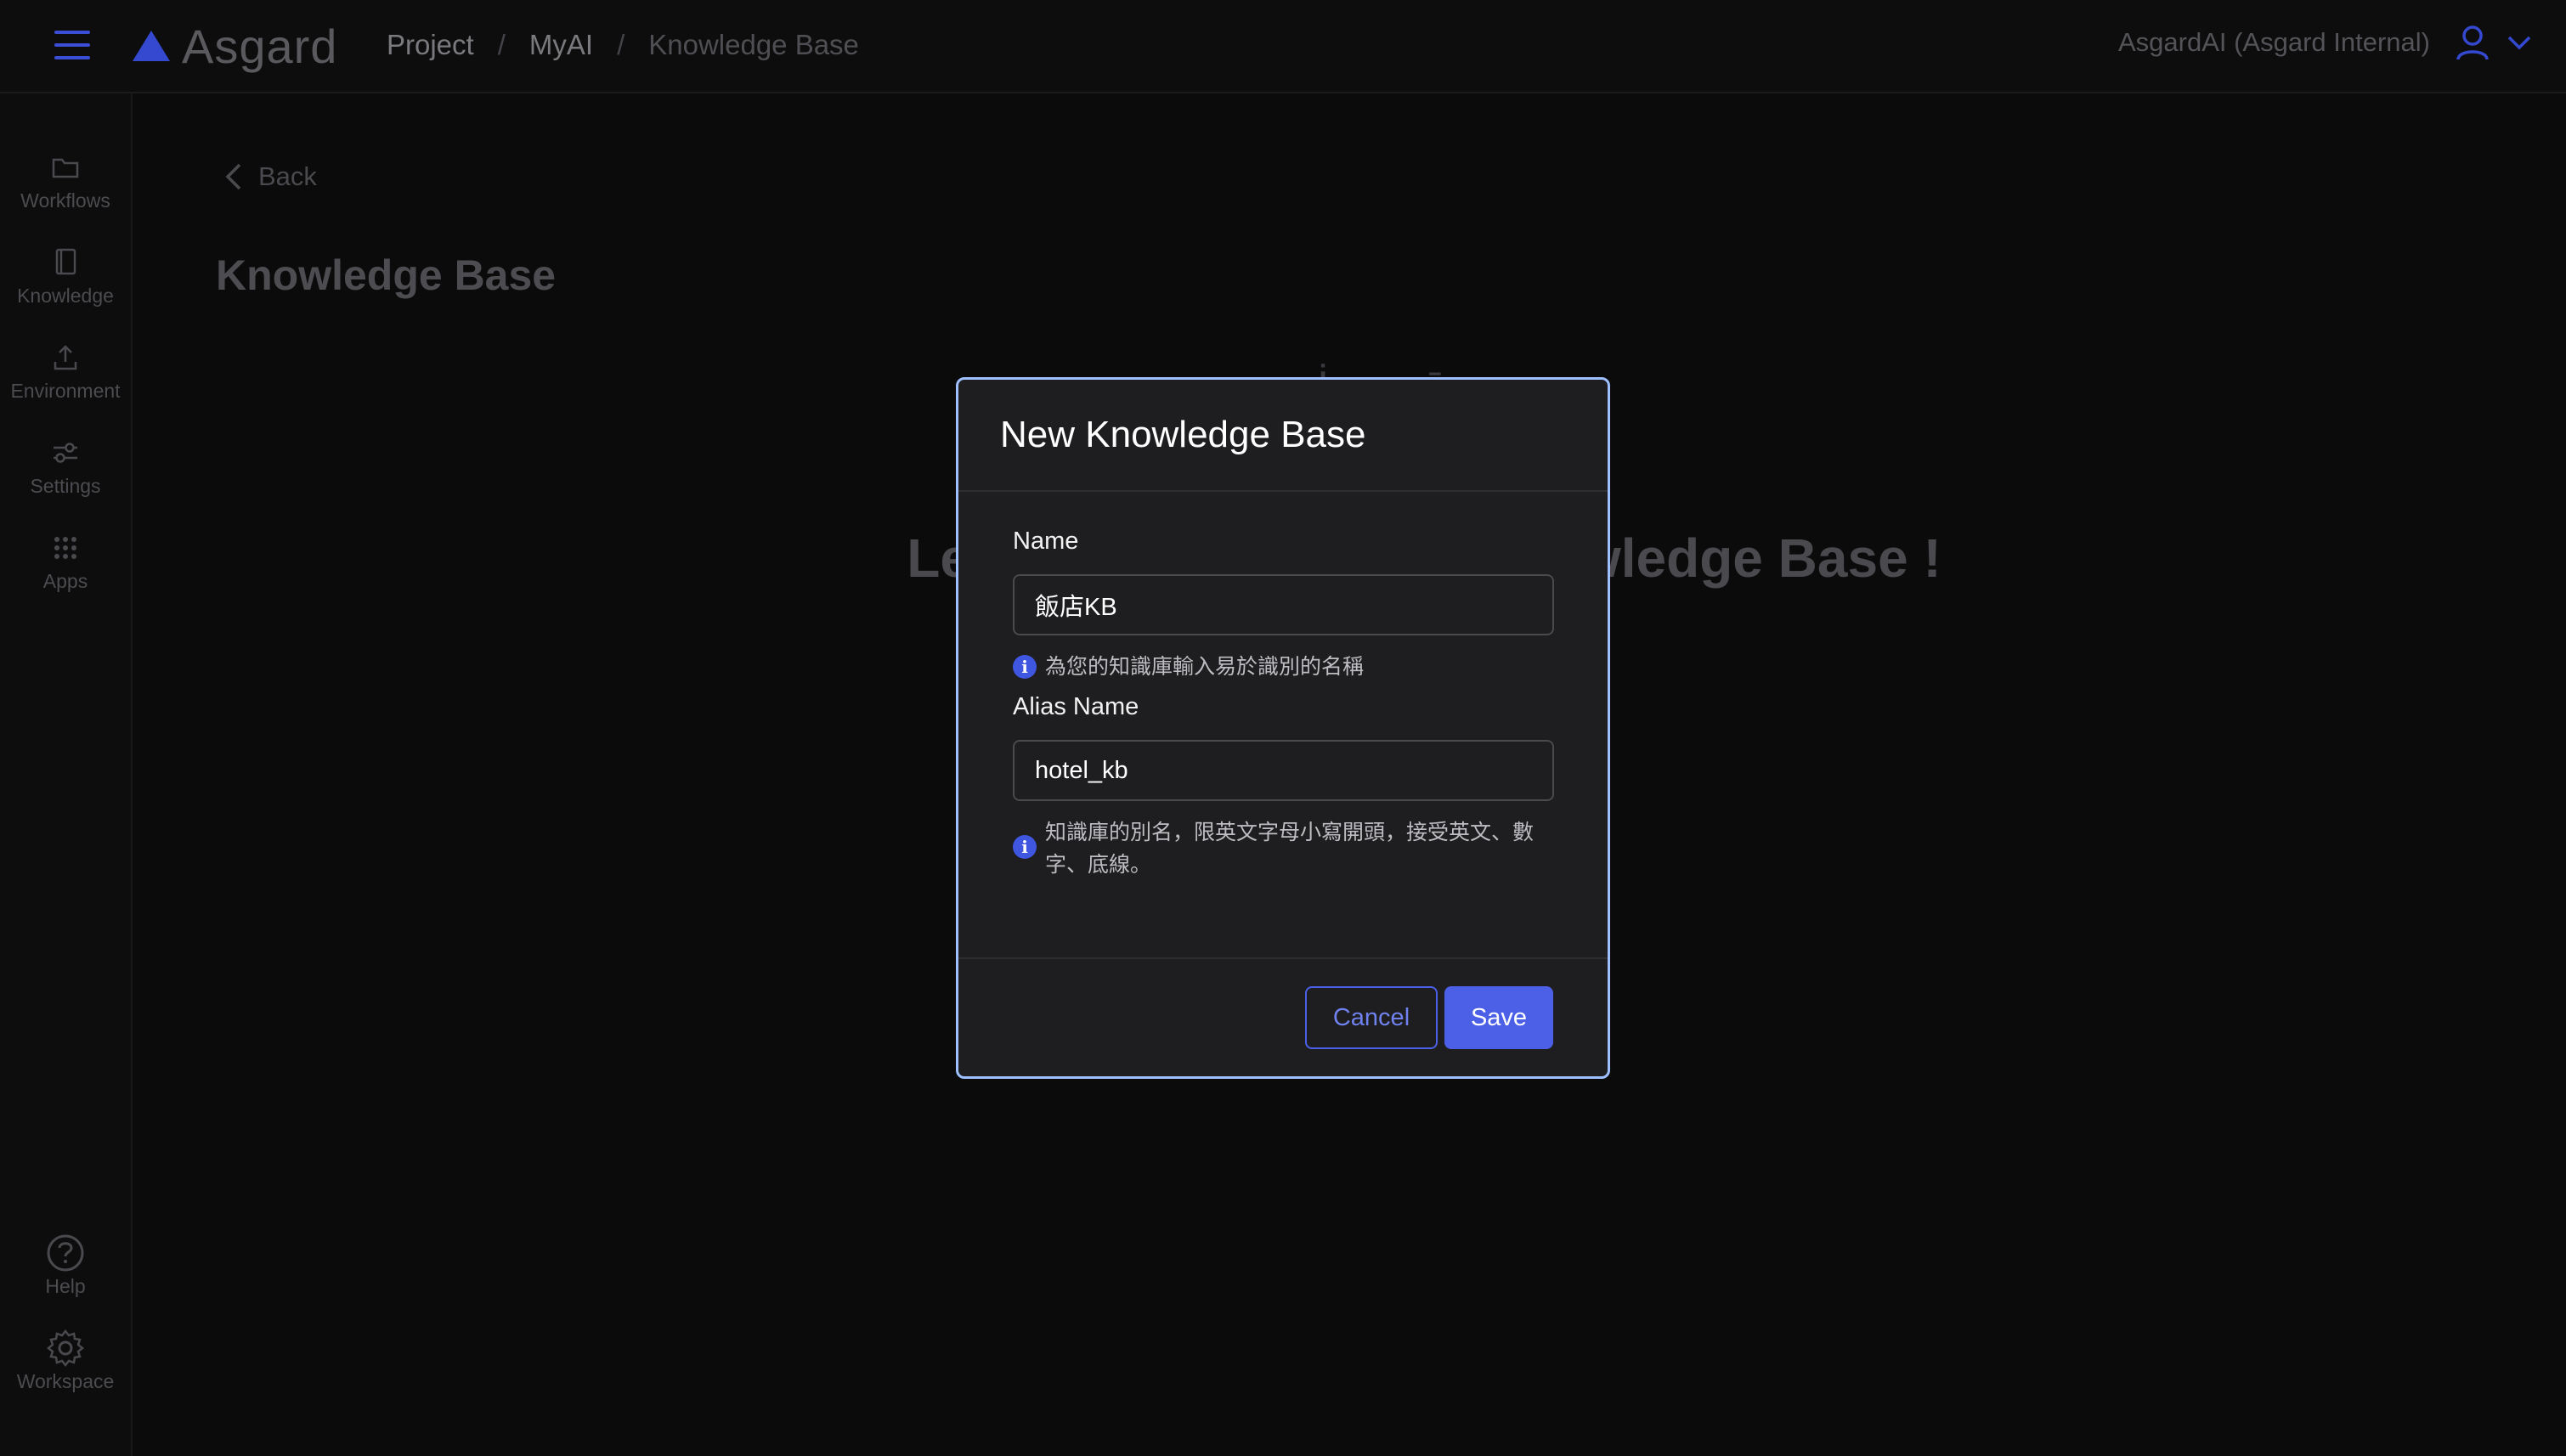  What do you see at coordinates (1046, 541) in the screenshot?
I see `name-label: Name` at bounding box center [1046, 541].